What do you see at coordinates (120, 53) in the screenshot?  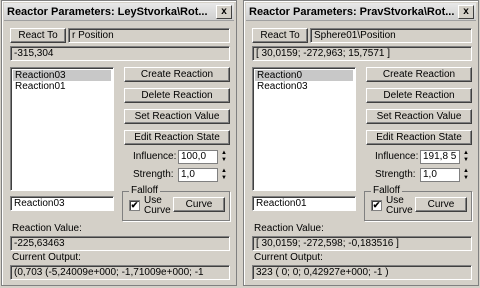 I see `position-field: -315,304` at bounding box center [120, 53].